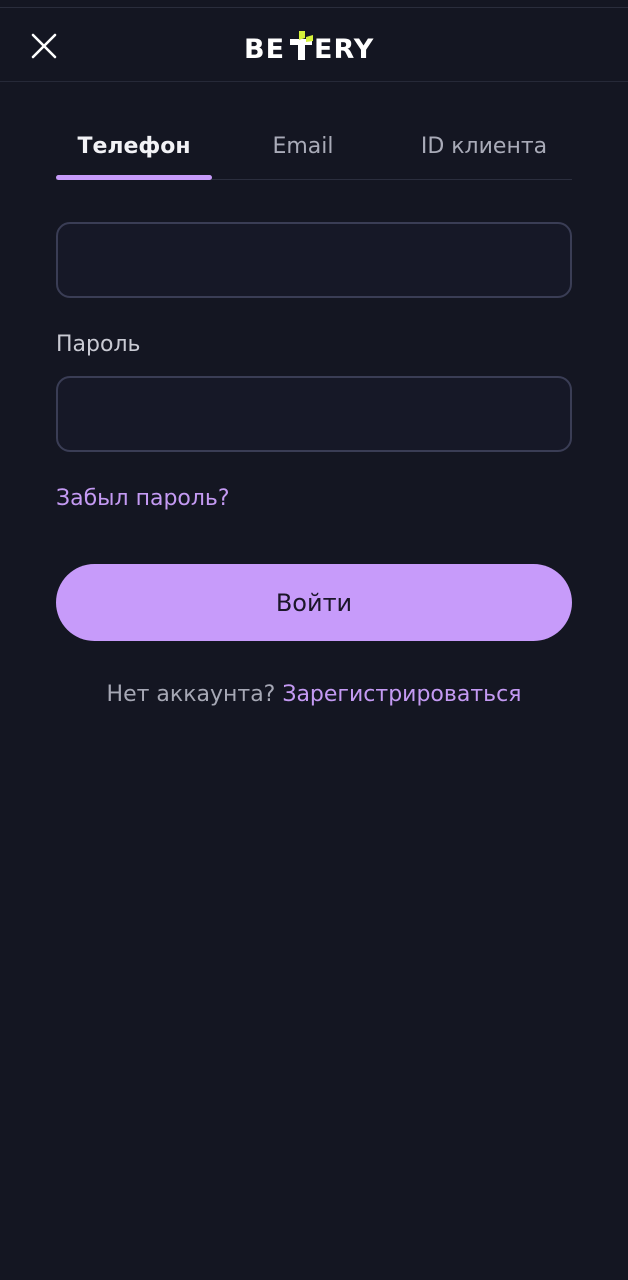 The width and height of the screenshot is (628, 1280). Describe the element at coordinates (134, 146) in the screenshot. I see `tab-phone: Телефон` at that location.